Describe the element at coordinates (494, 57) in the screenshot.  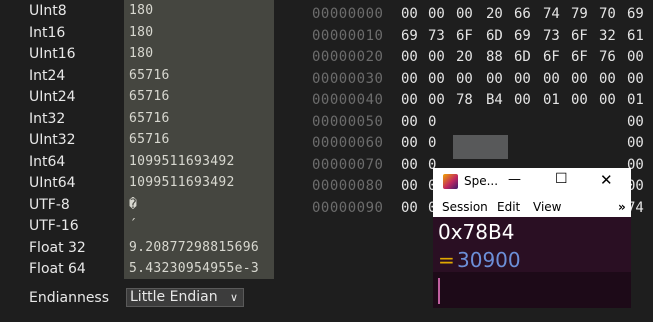
I see `hex-byte: 88` at that location.